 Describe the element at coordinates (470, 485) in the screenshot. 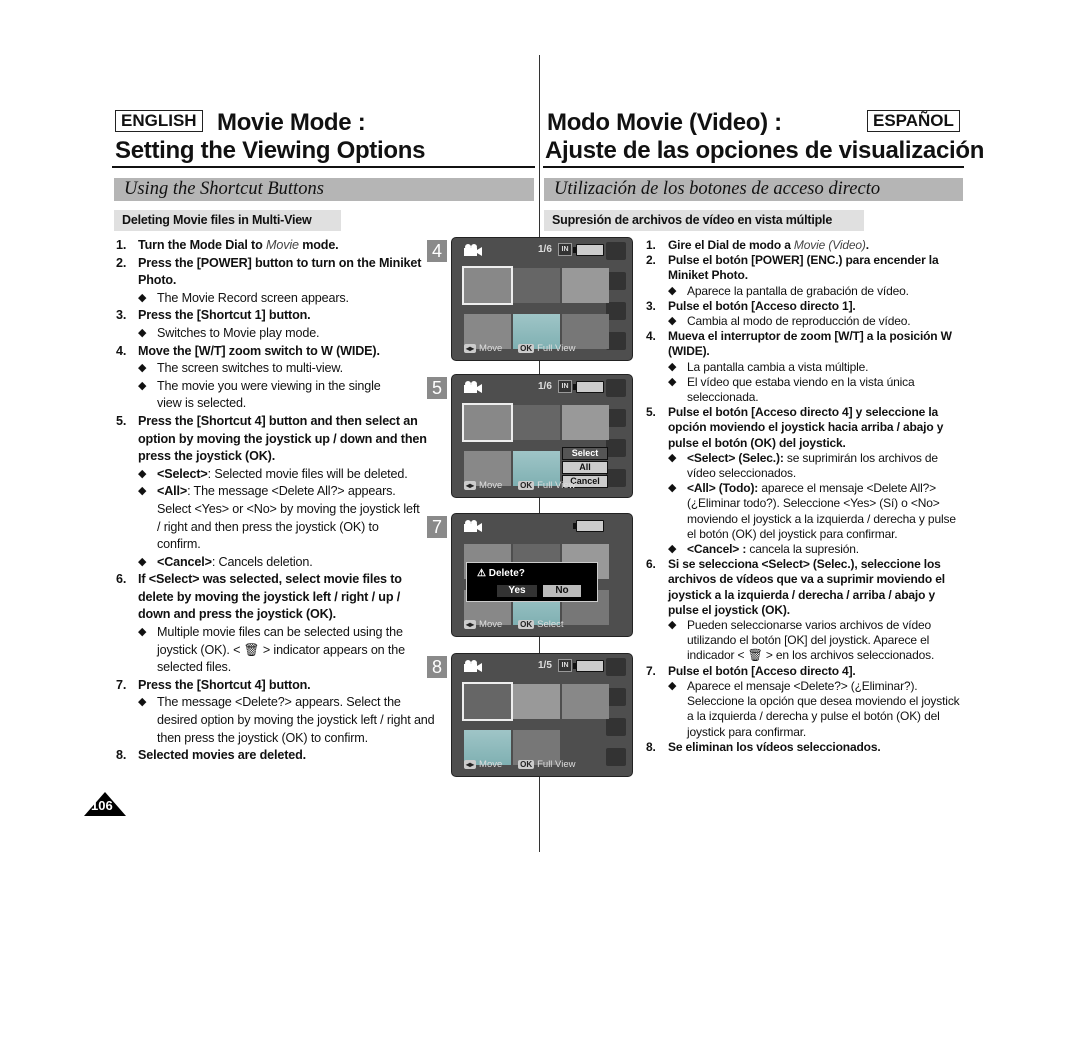

I see `joystick-icon: ◂▸` at that location.